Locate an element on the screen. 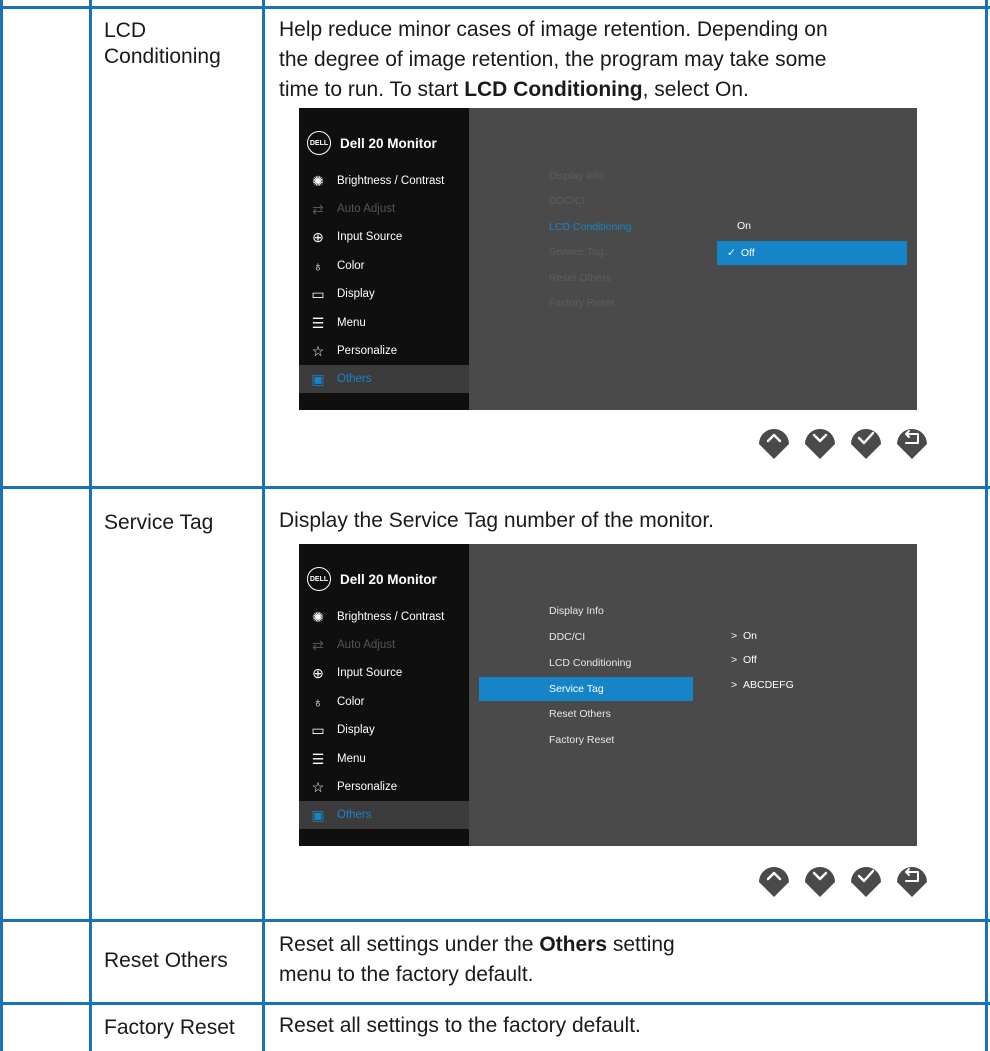 This screenshot has width=990, height=1051. option-off-label: Off is located at coordinates (747, 253).